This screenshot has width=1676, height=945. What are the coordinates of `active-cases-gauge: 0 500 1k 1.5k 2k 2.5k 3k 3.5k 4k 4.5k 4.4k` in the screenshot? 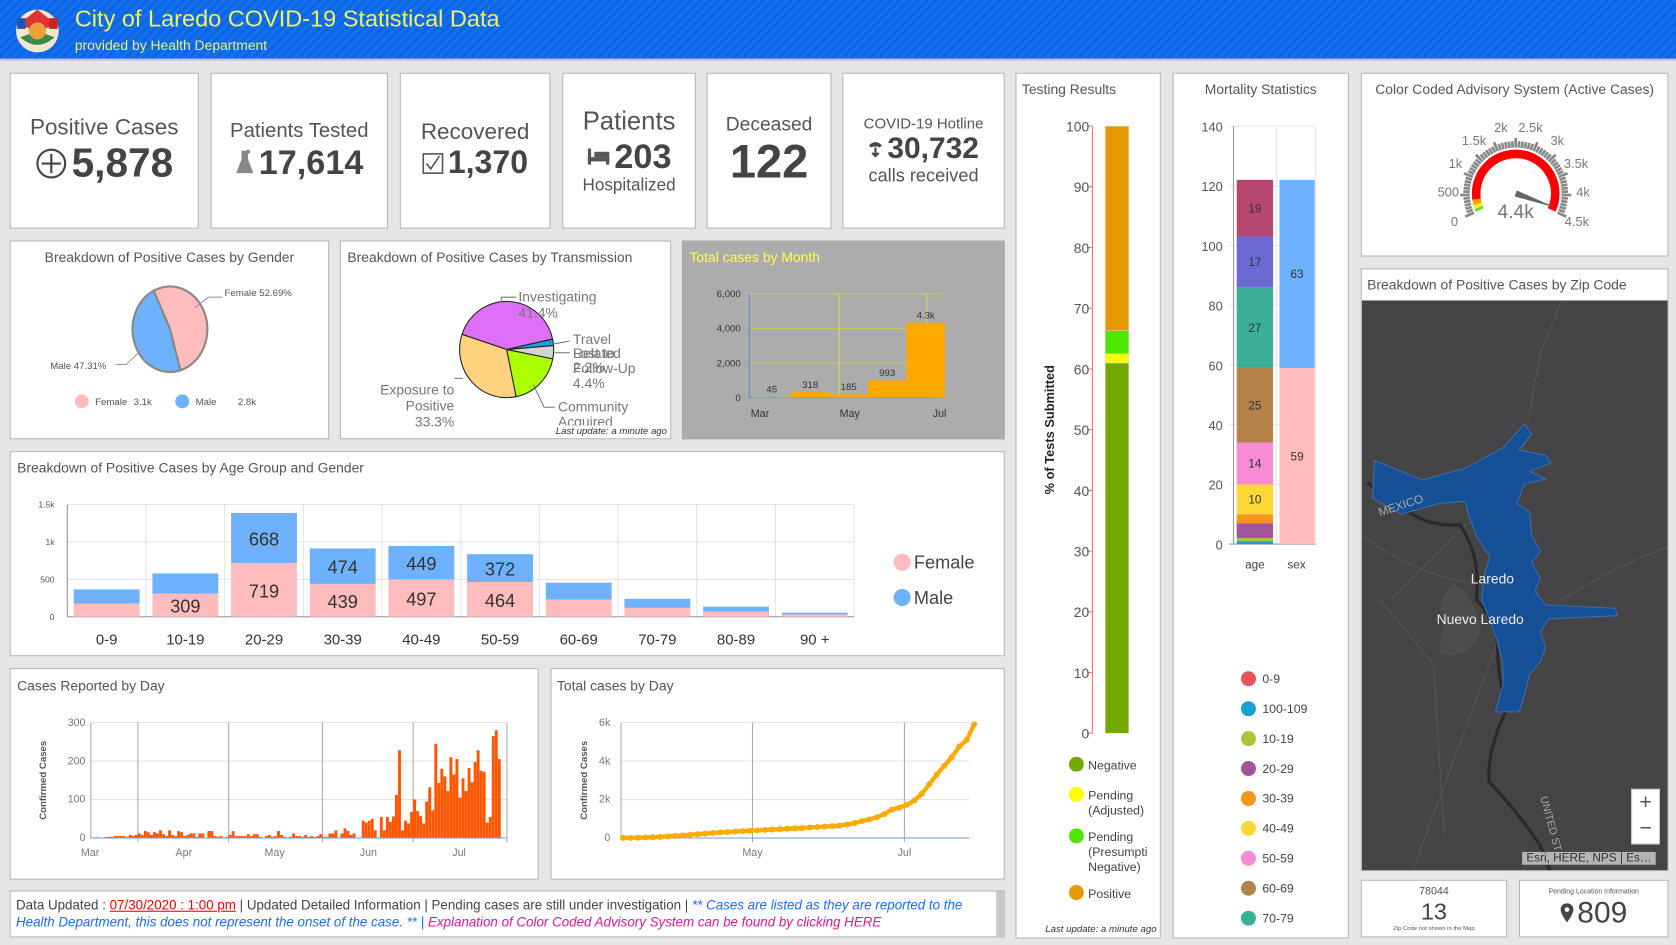 It's located at (1514, 174).